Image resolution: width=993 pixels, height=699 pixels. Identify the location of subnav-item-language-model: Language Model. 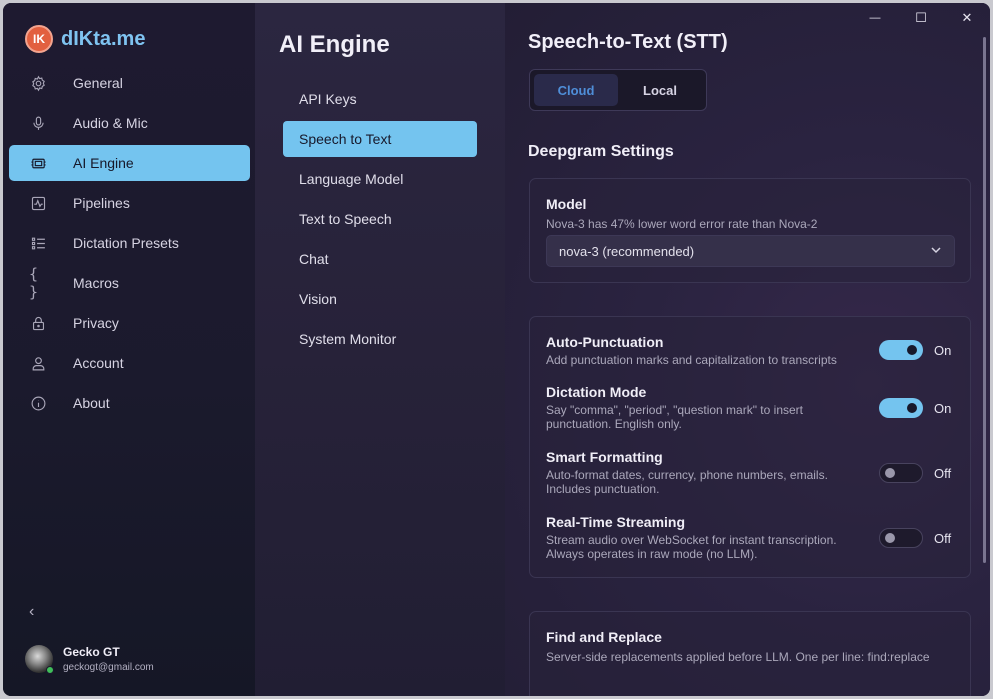
(380, 179).